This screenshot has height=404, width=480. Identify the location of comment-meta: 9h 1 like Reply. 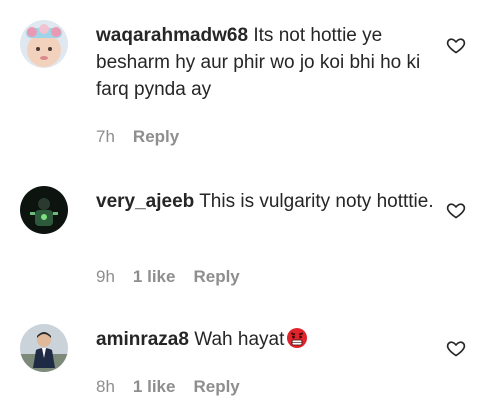
(168, 277).